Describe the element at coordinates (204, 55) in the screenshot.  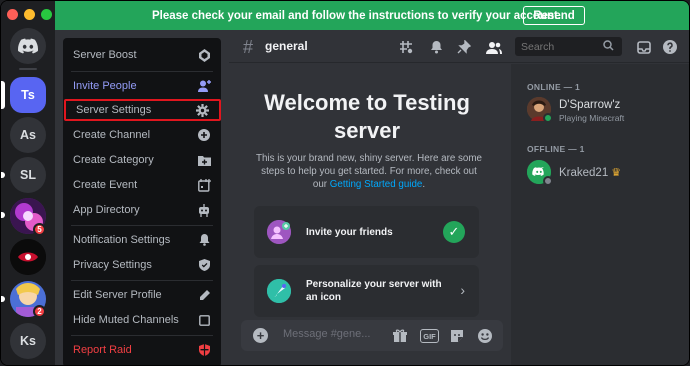
I see `boost-icon` at that location.